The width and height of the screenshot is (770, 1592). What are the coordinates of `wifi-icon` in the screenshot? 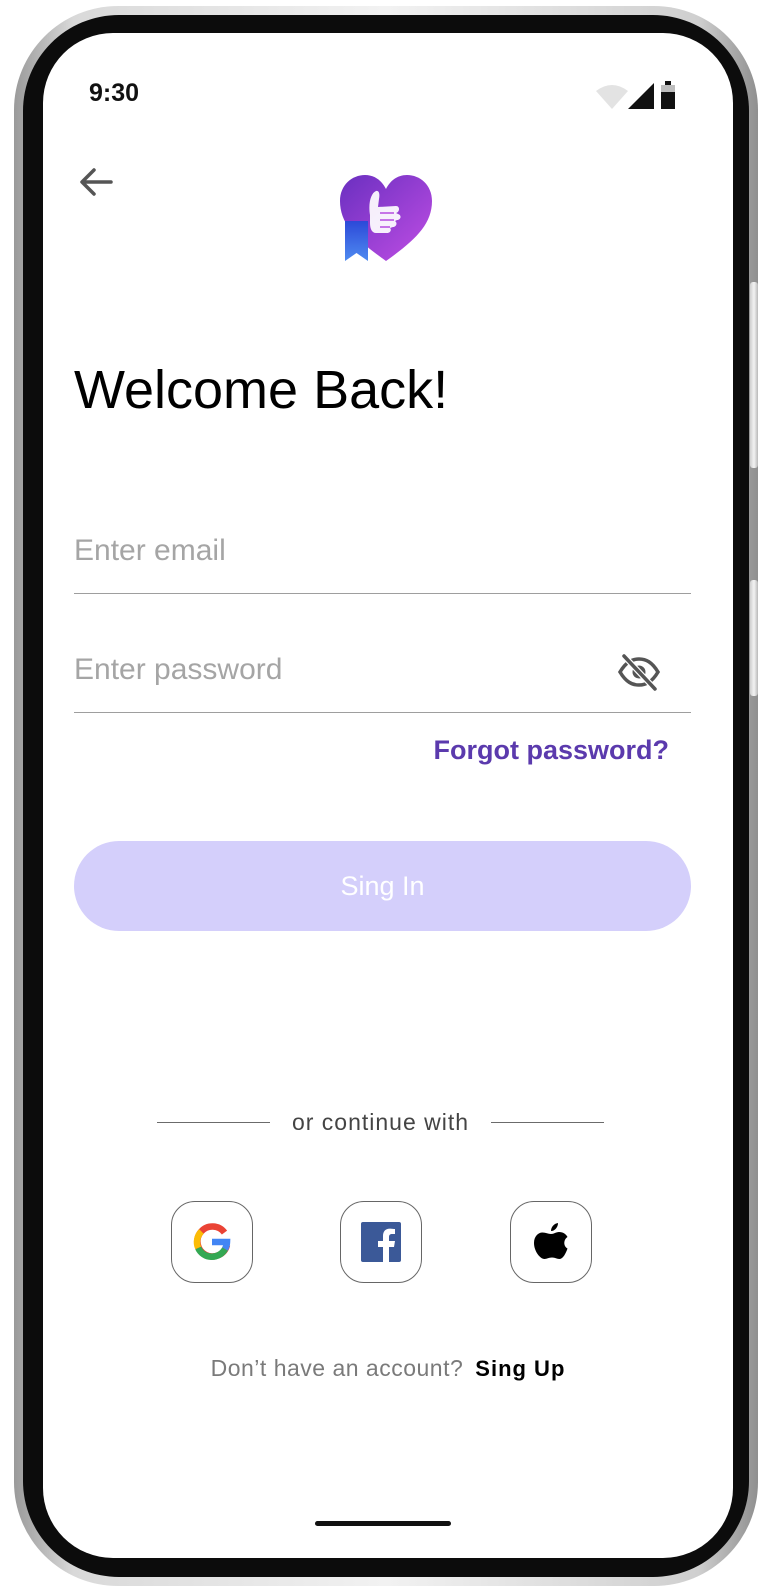 It's located at (612, 97).